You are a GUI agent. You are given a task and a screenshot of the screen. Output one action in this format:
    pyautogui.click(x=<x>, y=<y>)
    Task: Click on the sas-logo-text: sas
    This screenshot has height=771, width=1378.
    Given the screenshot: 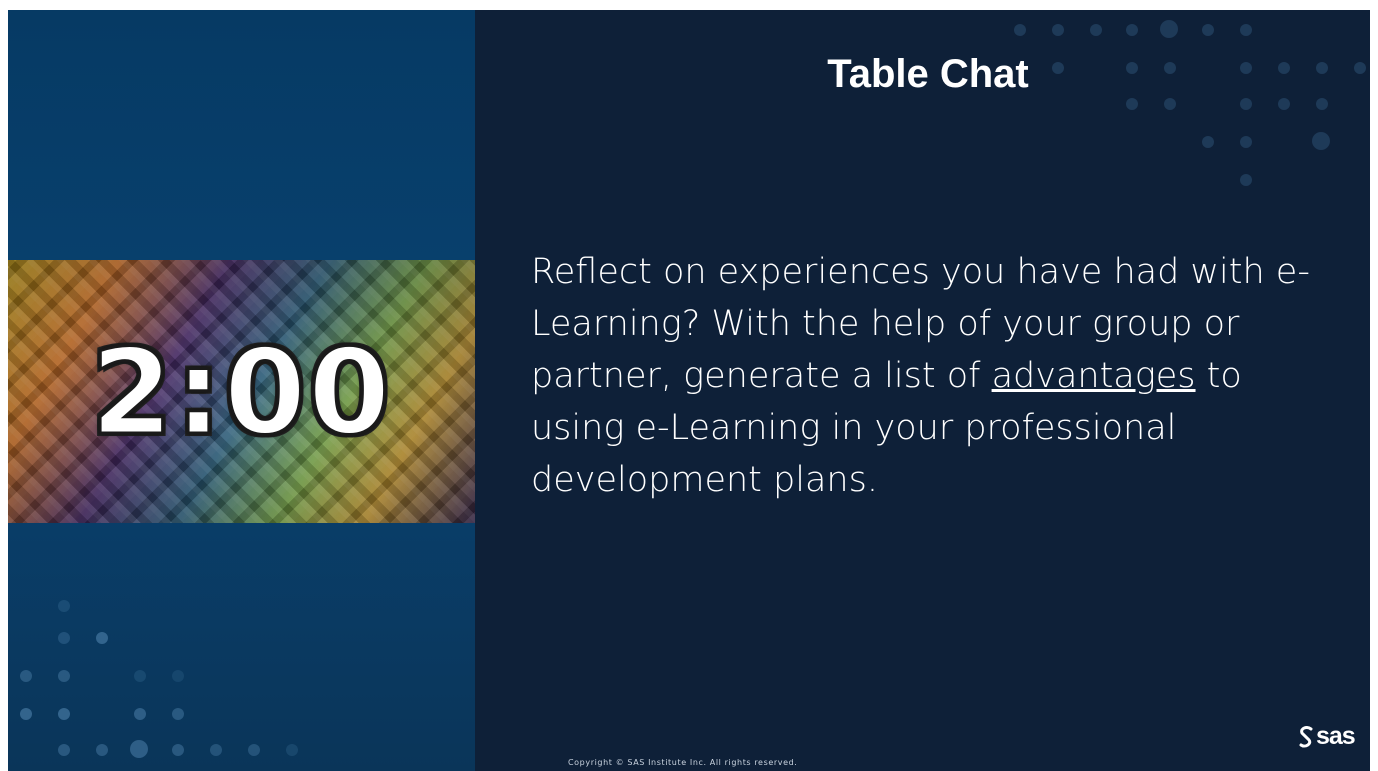 What is the action you would take?
    pyautogui.click(x=1336, y=736)
    